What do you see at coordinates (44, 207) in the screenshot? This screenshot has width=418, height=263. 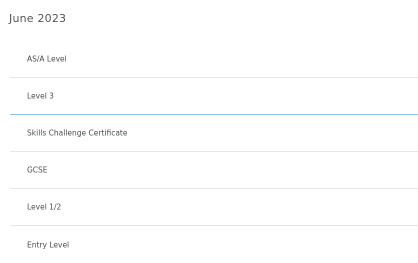 I see `list-item-label: Level 1/2` at bounding box center [44, 207].